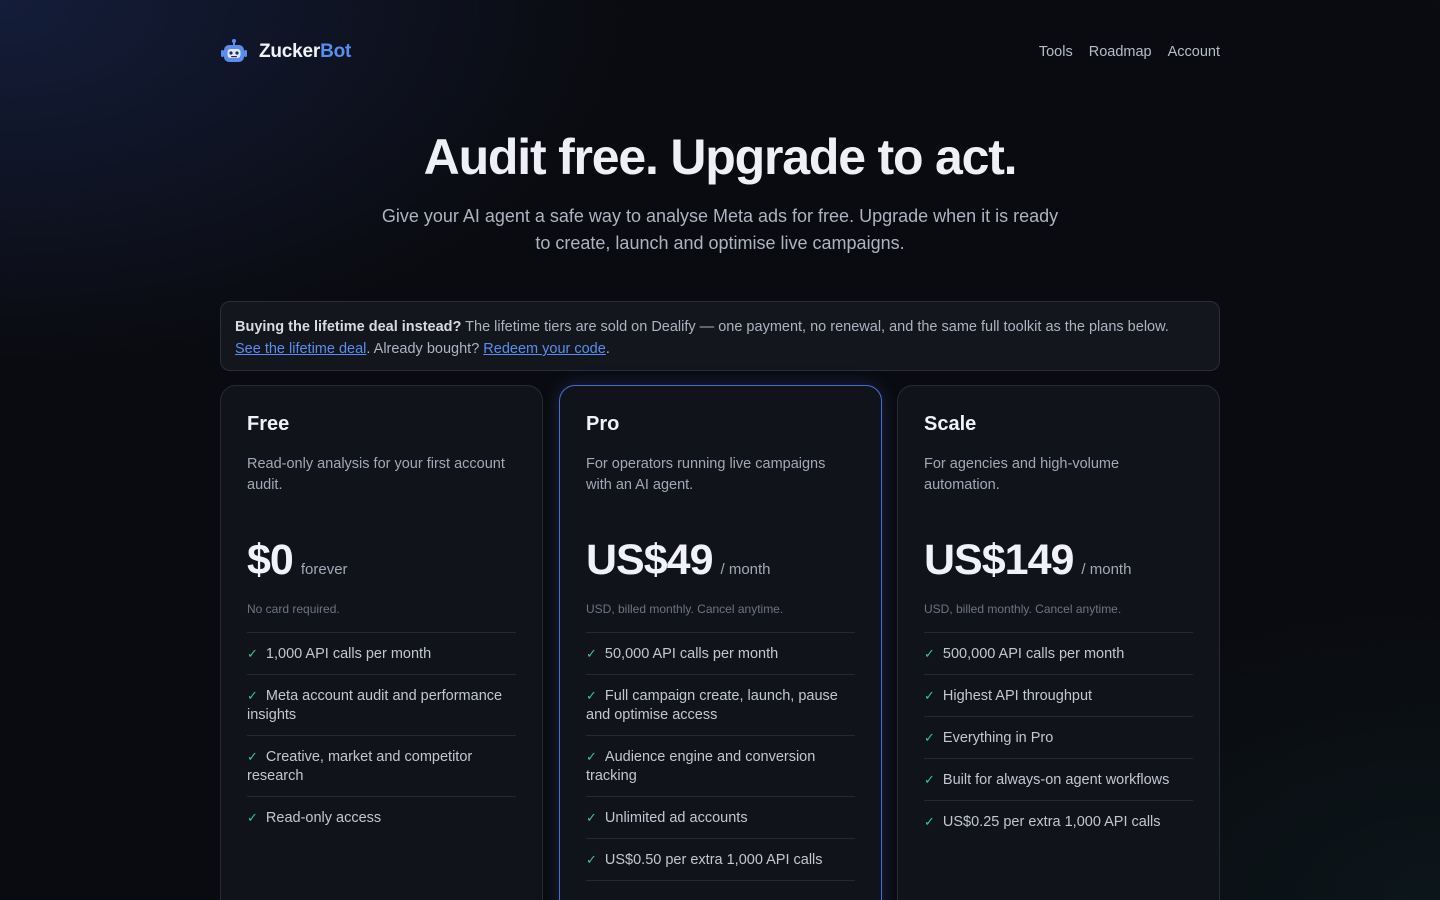 This screenshot has width=1440, height=900. Describe the element at coordinates (293, 609) in the screenshot. I see `plan-note: No card required.` at that location.